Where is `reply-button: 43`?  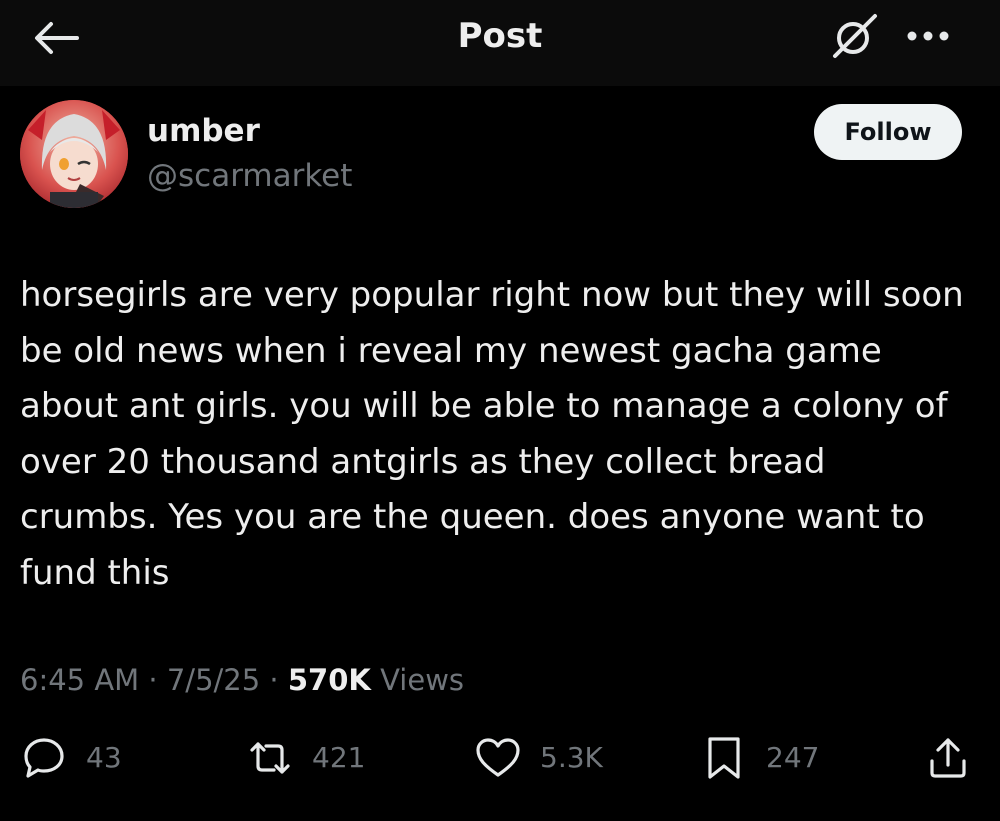 reply-button: 43 is located at coordinates (71, 758).